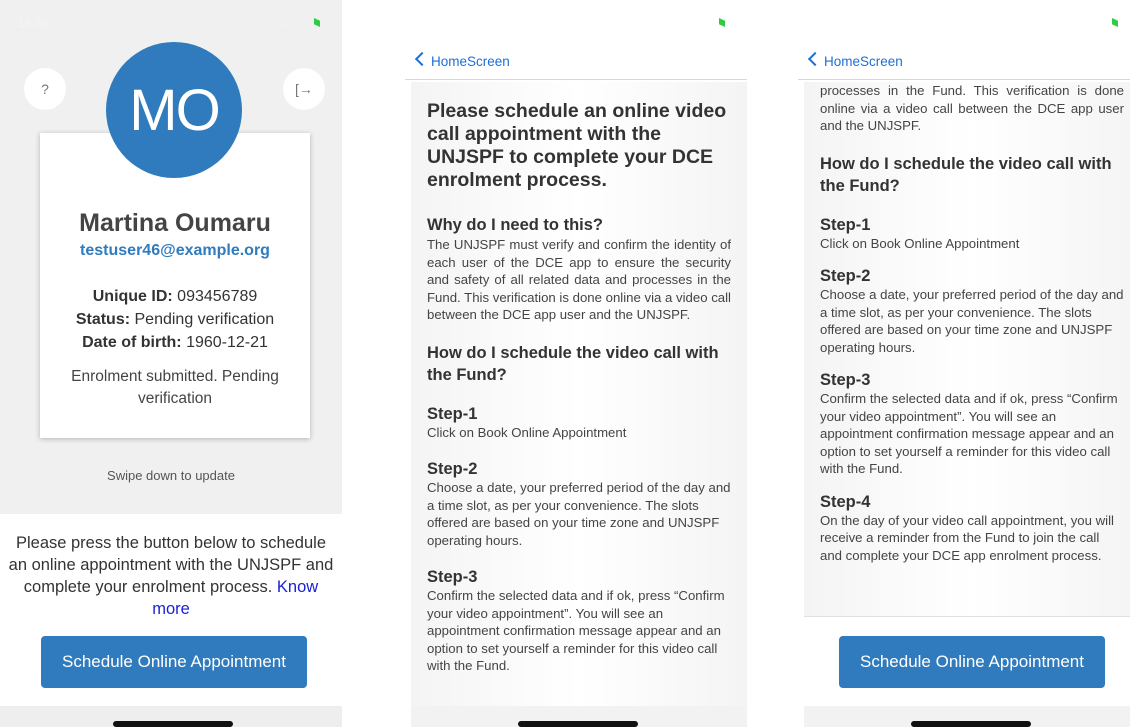 Image resolution: width=1130 pixels, height=727 pixels. Describe the element at coordinates (174, 110) in the screenshot. I see `avatar: MO` at that location.